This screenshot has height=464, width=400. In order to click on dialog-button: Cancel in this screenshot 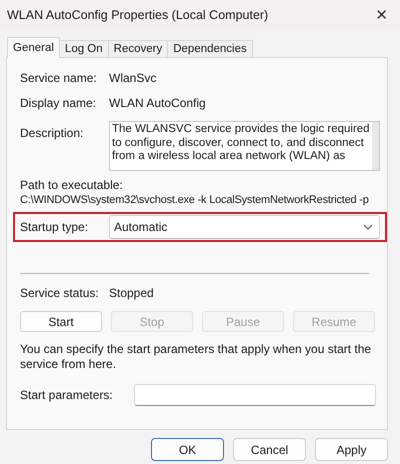, I will do `click(269, 449)`.